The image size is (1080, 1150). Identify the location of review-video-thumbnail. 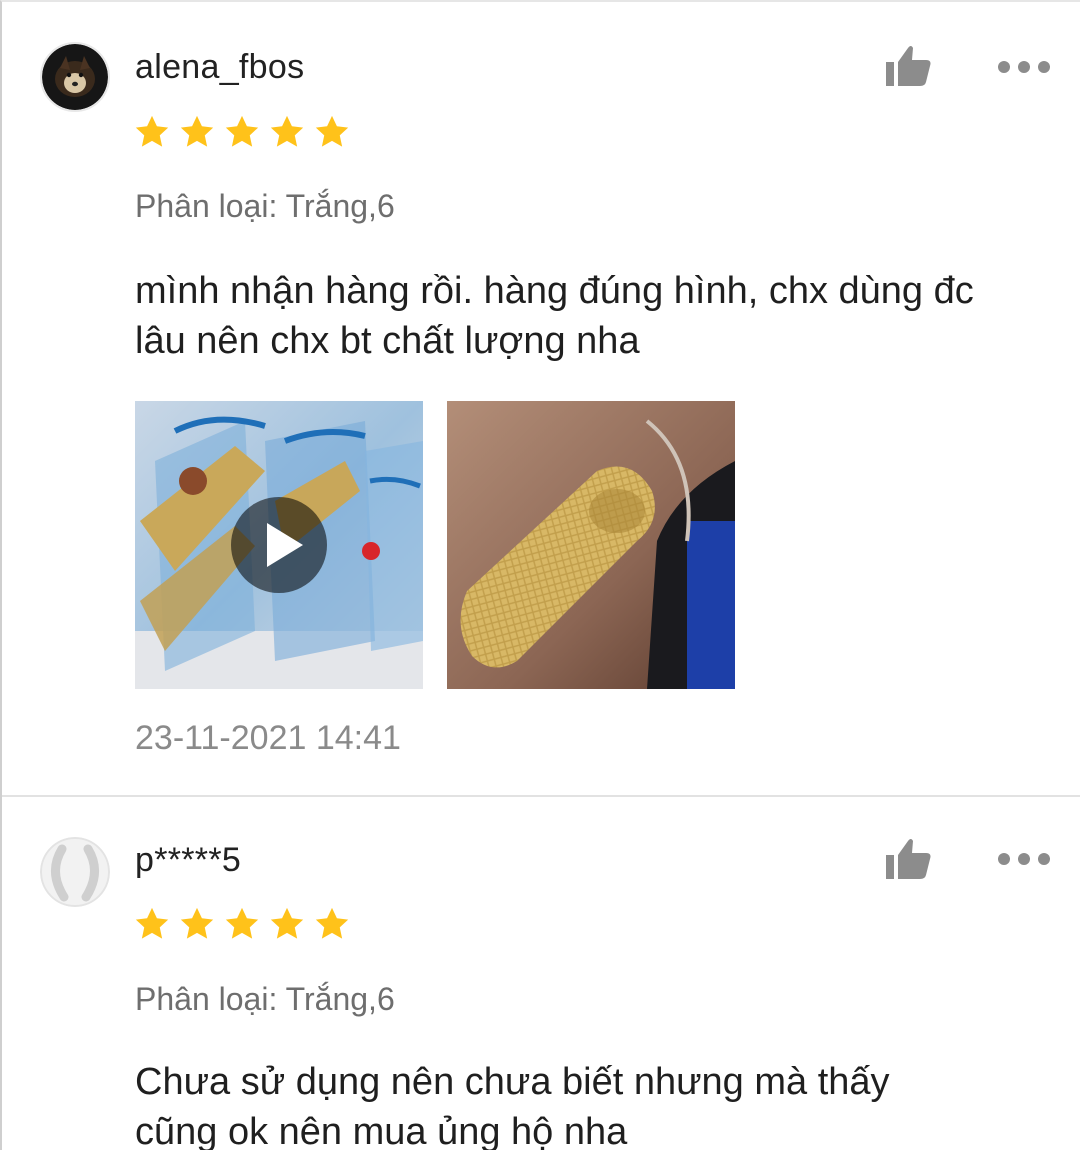
(279, 545).